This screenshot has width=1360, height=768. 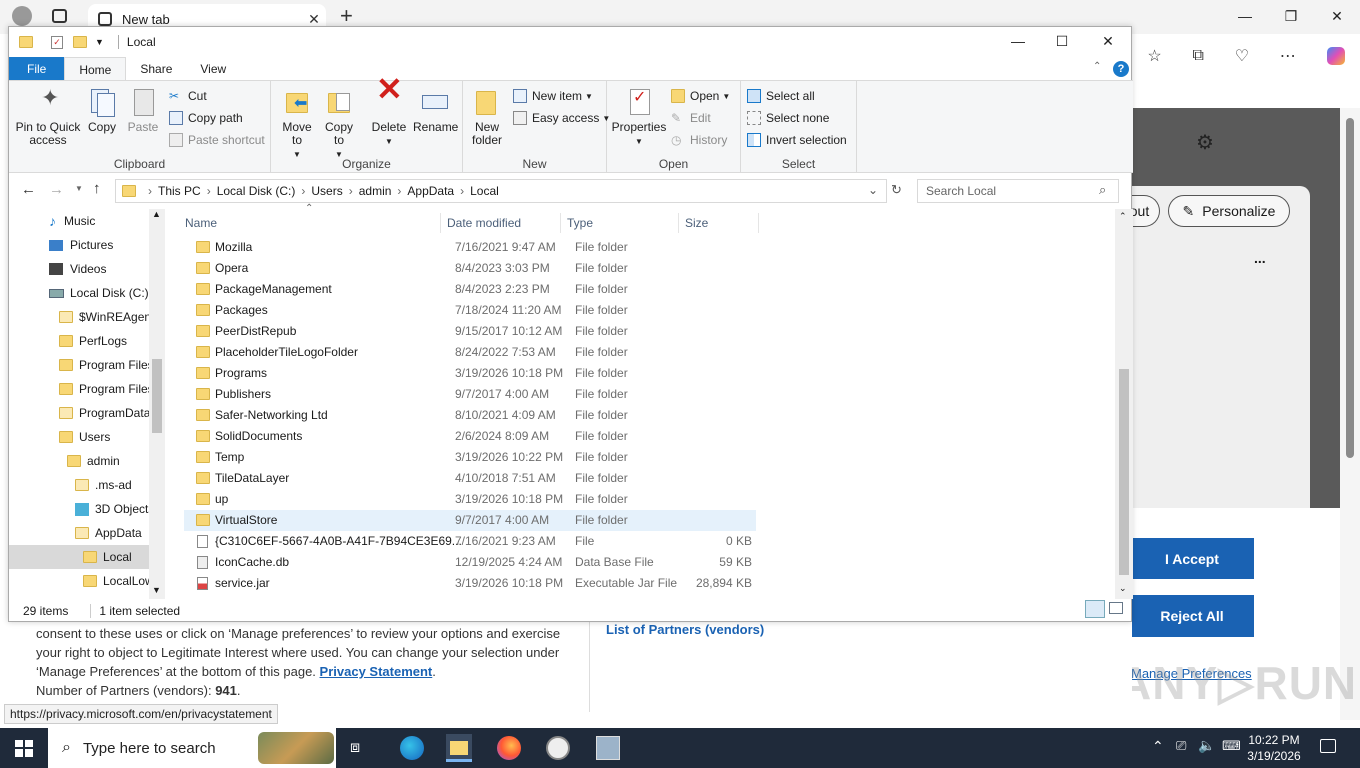 I want to click on copilot-icon, so click(x=1335, y=56).